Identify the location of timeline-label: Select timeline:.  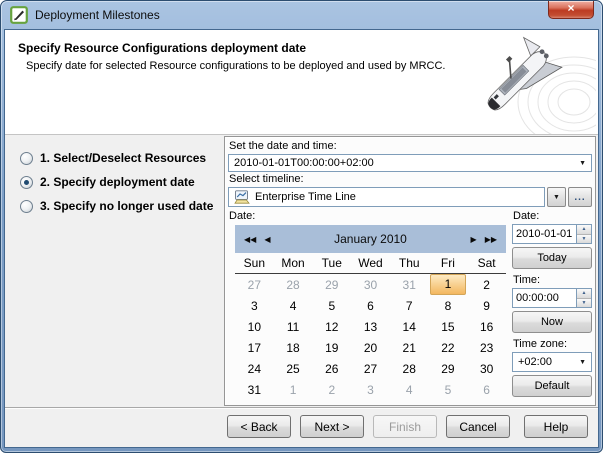
(266, 179).